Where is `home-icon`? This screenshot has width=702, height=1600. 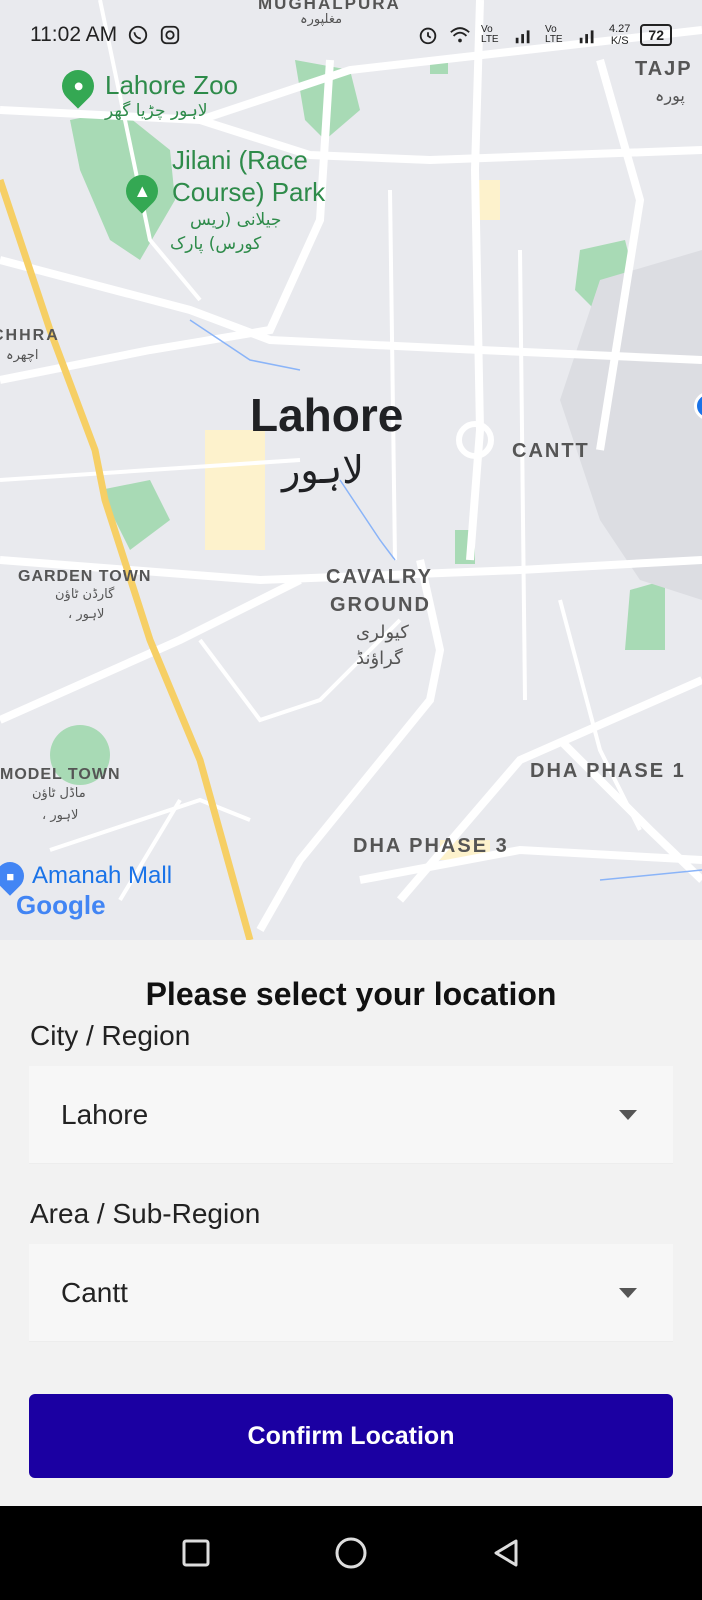 home-icon is located at coordinates (351, 1553).